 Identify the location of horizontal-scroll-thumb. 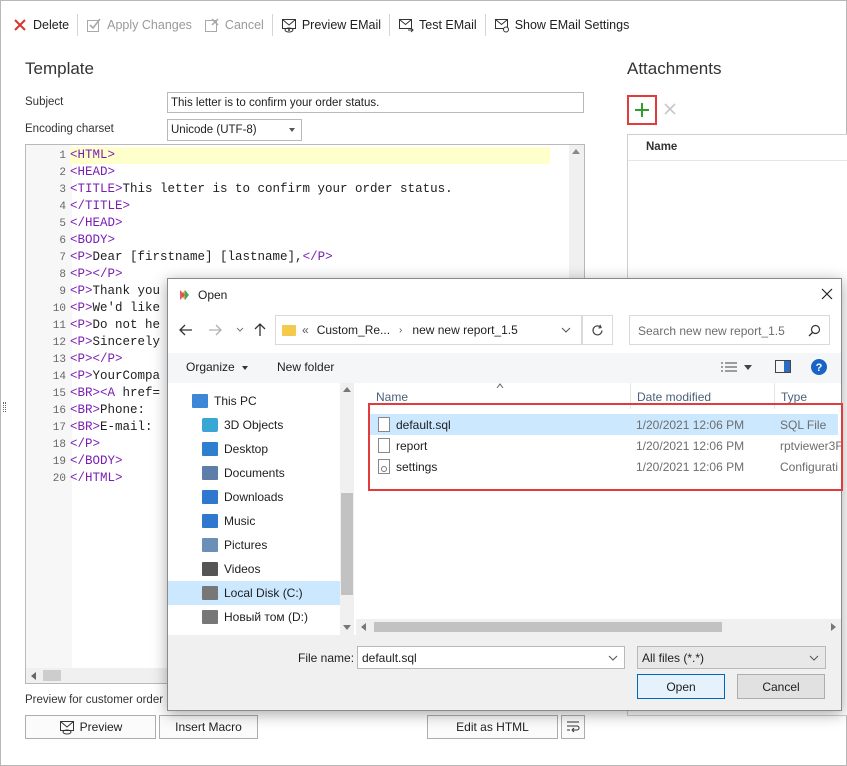
(52, 675).